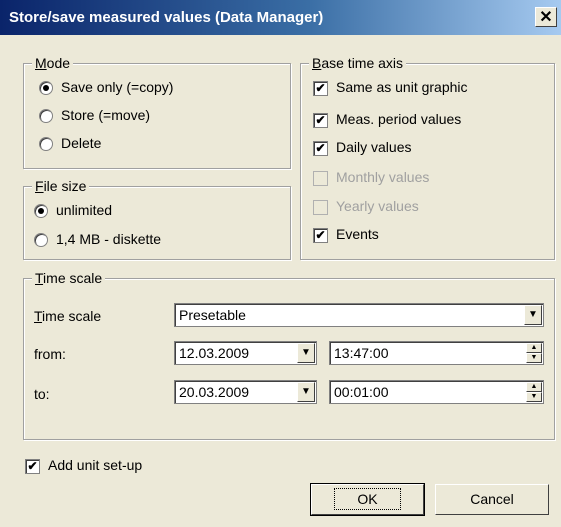 This screenshot has width=561, height=527. What do you see at coordinates (346, 234) in the screenshot?
I see `check-events: ✔ Events` at bounding box center [346, 234].